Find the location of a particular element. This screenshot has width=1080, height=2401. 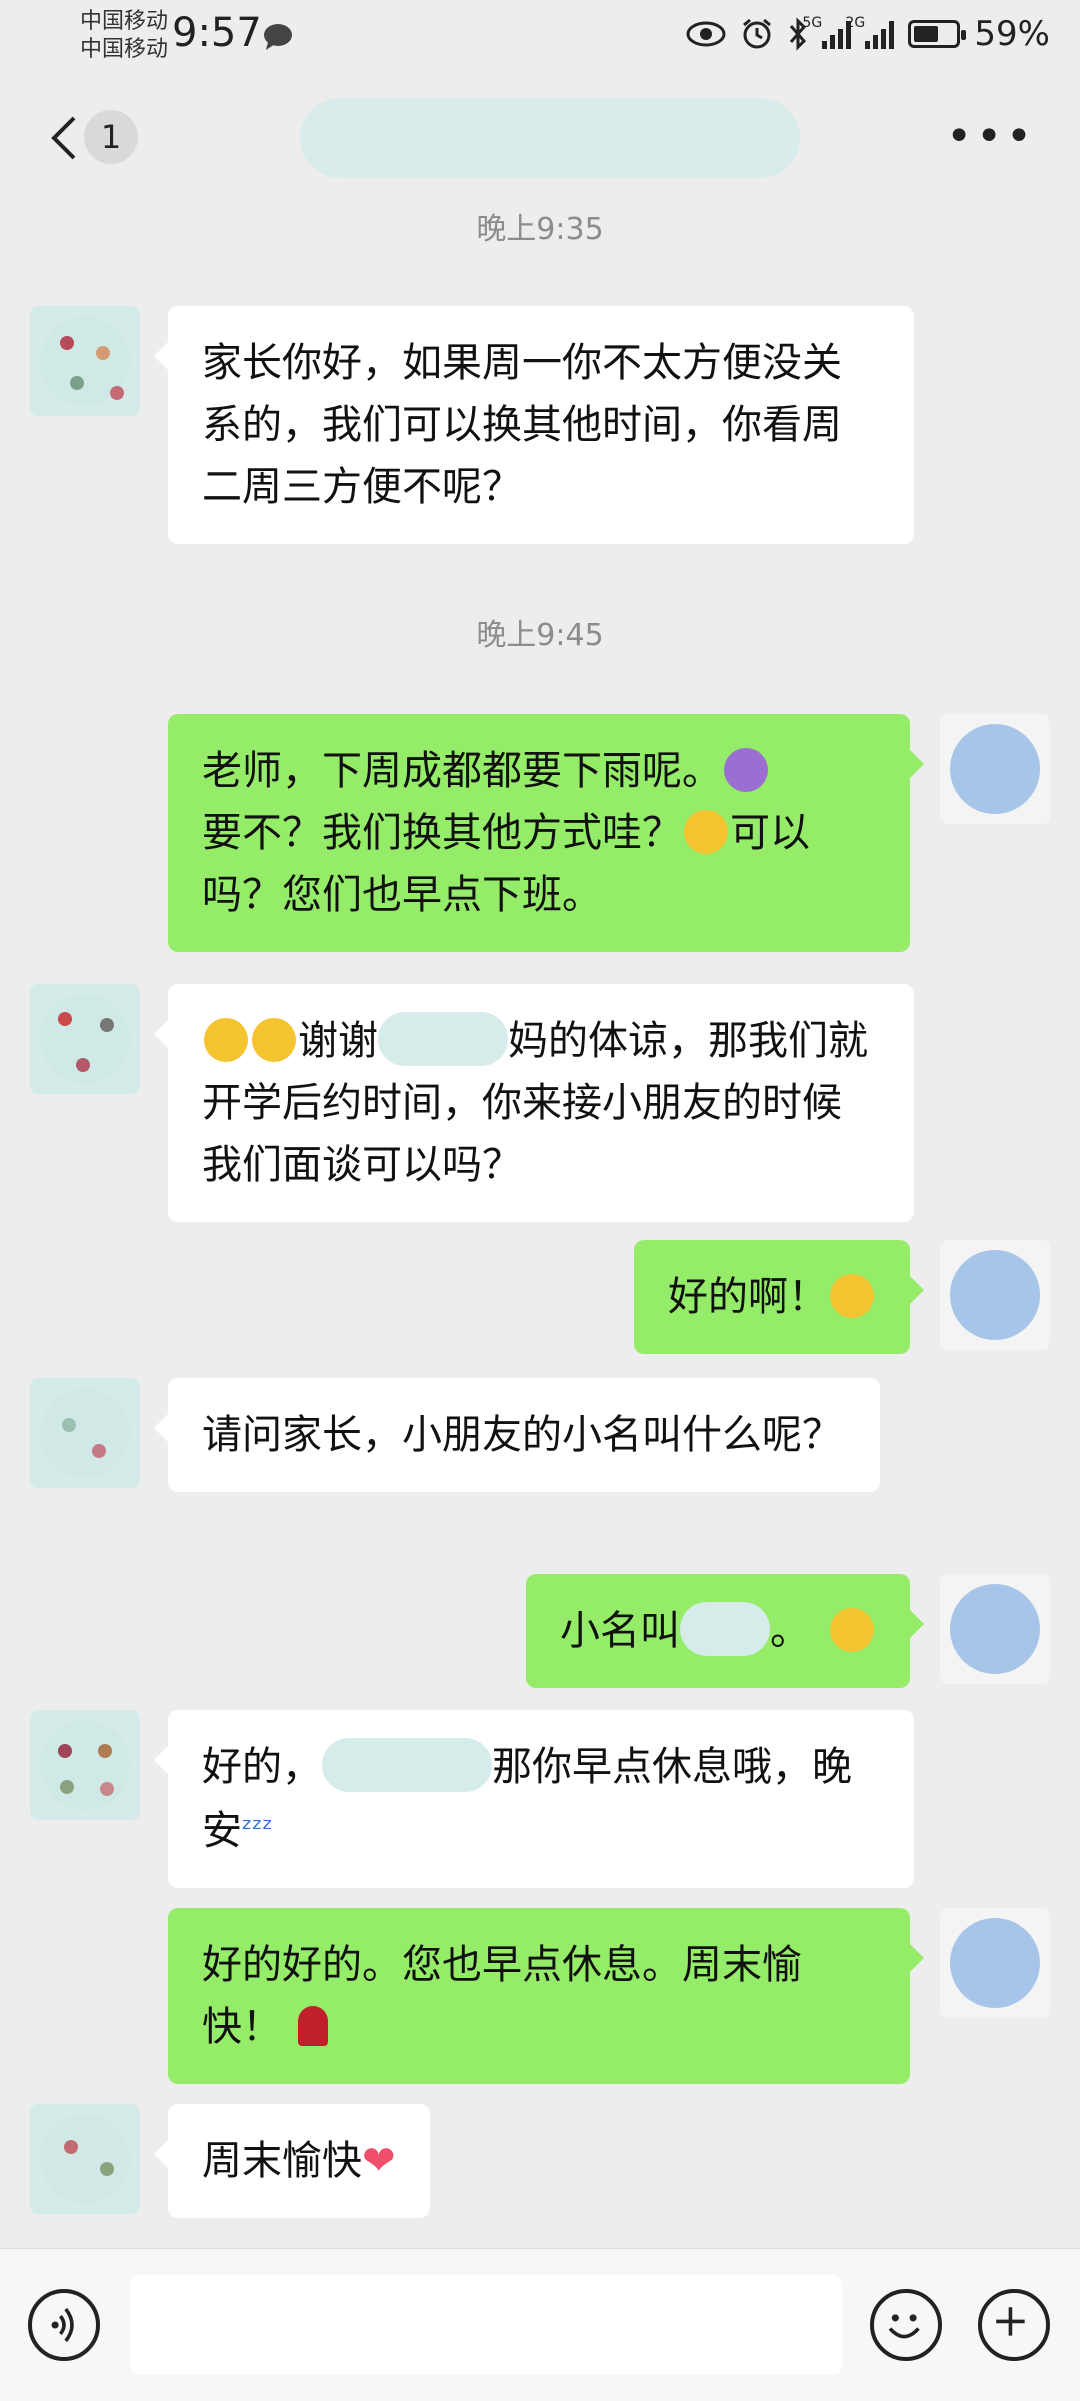

rose-emoji is located at coordinates (313, 2026).